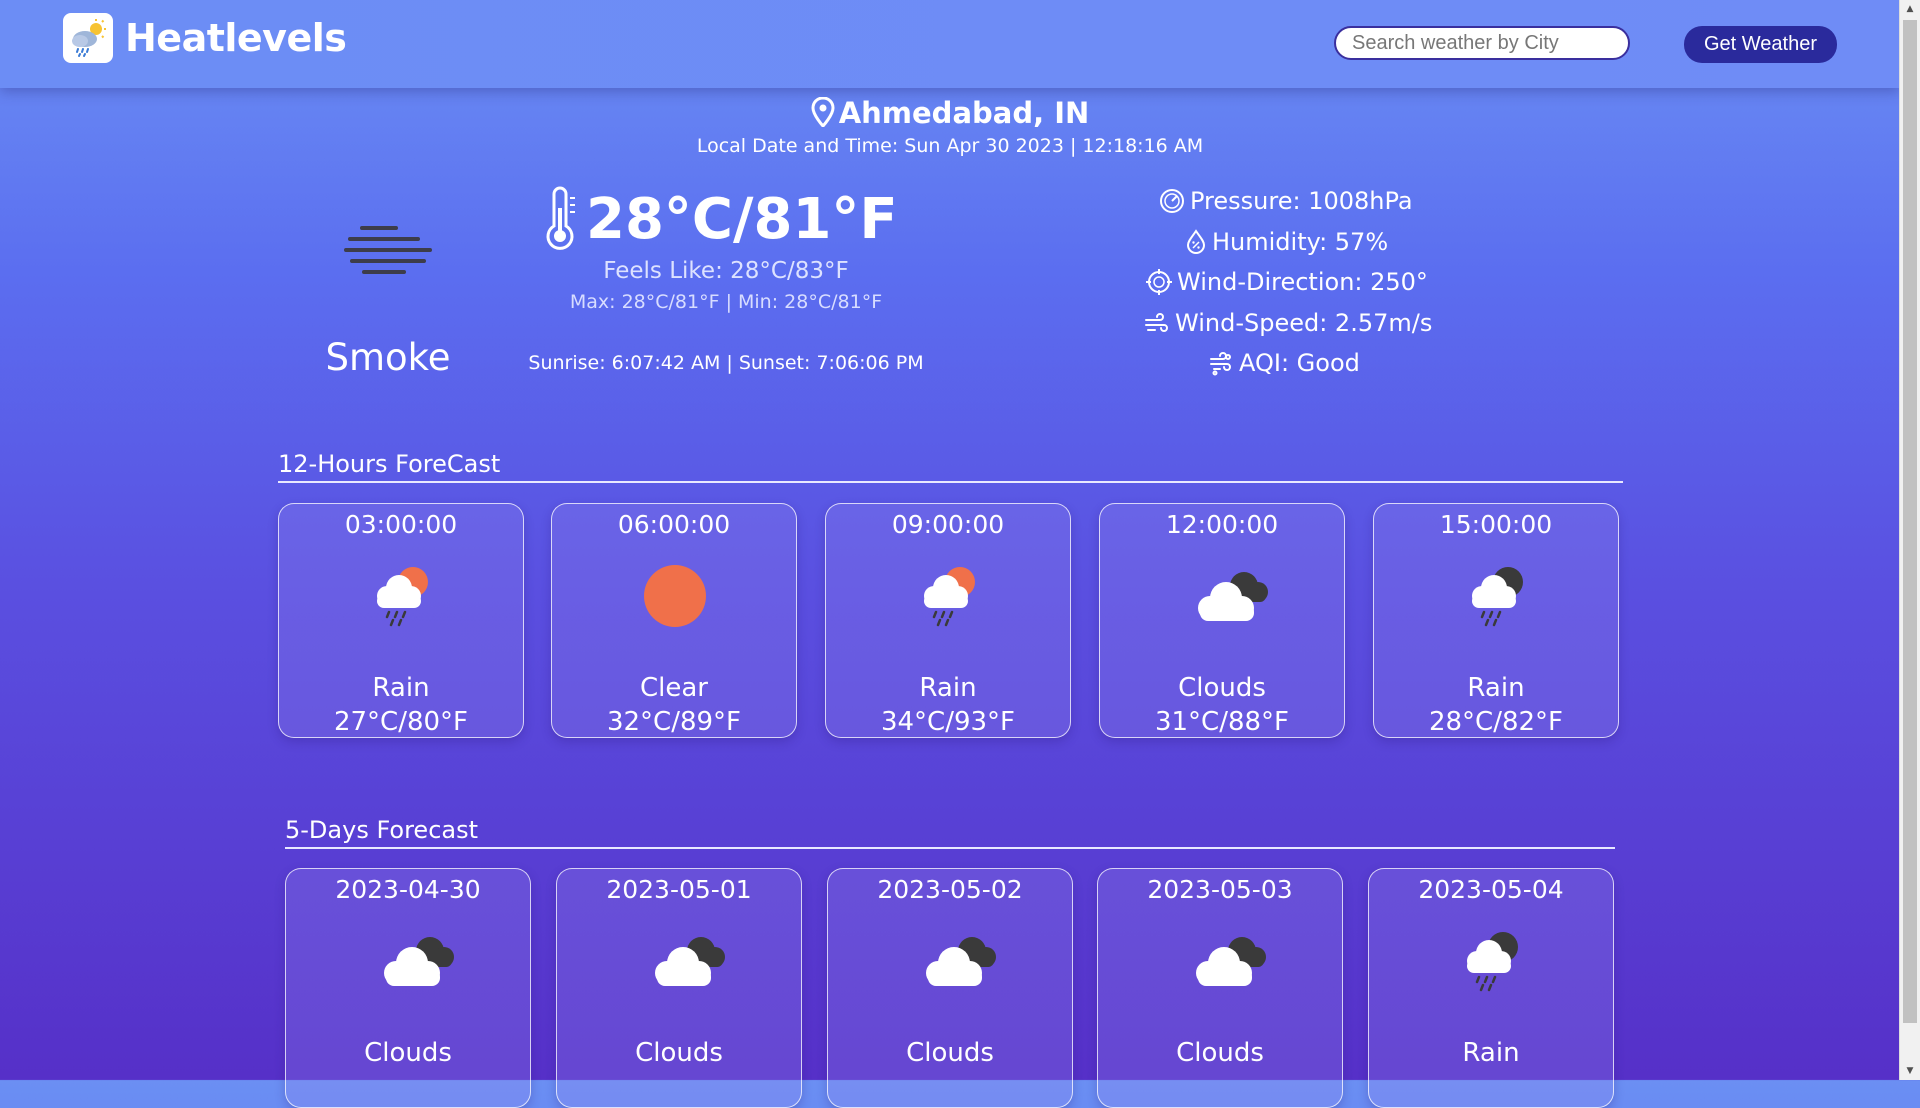  I want to click on hourly-forecast-card: 12:00:00 Clouds 31°C/88°F, so click(1222, 620).